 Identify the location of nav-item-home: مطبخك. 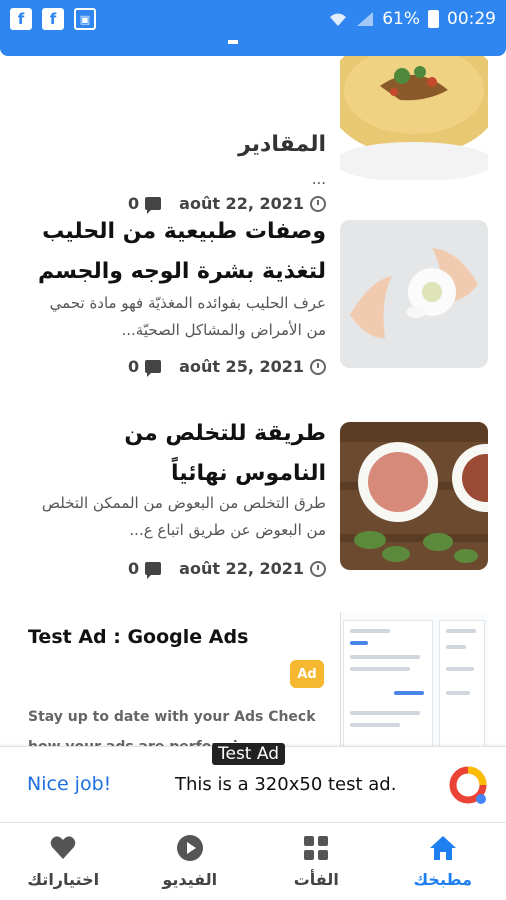
(443, 861).